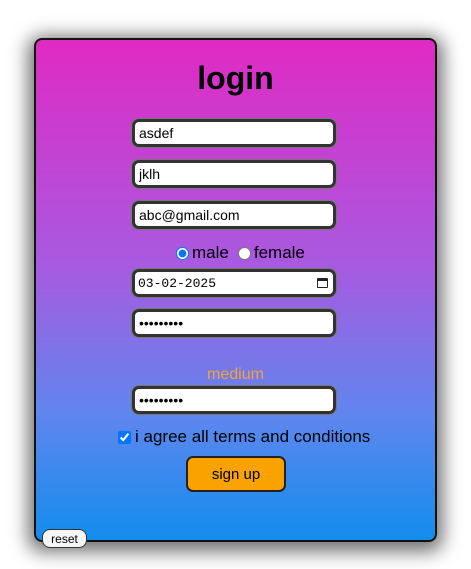 The height and width of the screenshot is (569, 471). Describe the element at coordinates (182, 253) in the screenshot. I see `gender-male-radio` at that location.